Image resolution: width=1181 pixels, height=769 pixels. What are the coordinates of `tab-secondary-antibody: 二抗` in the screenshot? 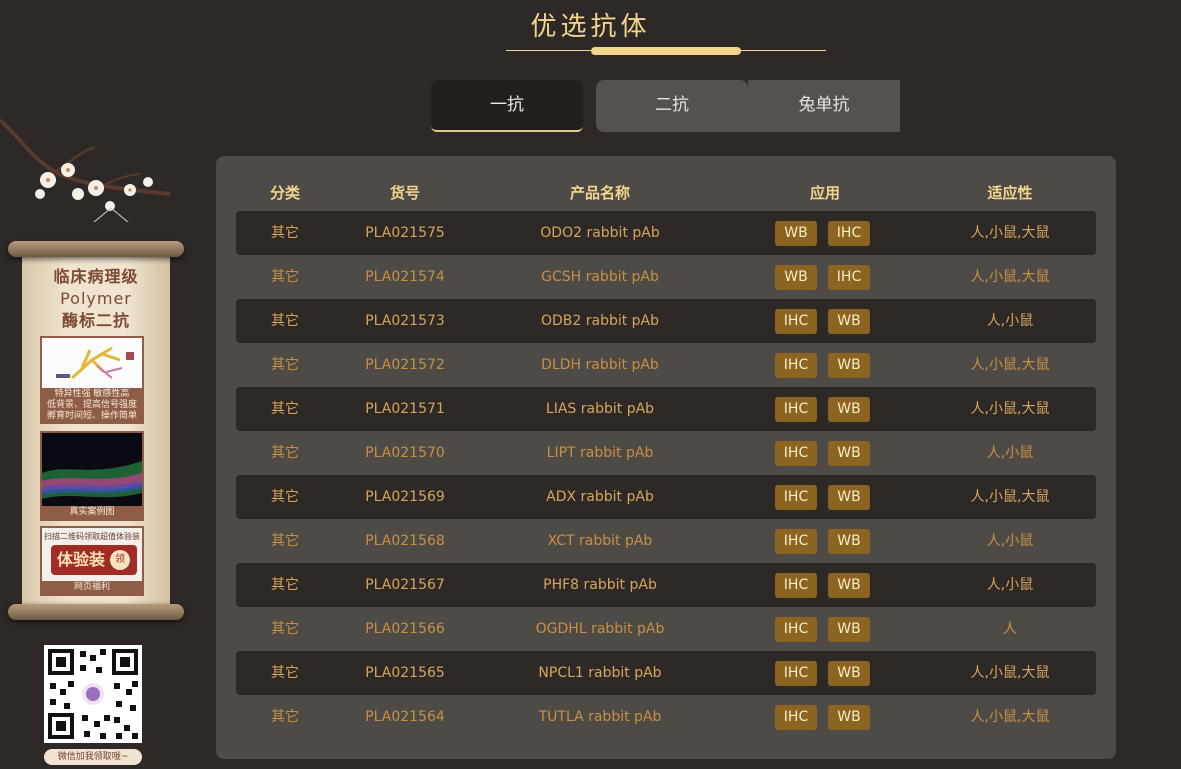 It's located at (672, 106).